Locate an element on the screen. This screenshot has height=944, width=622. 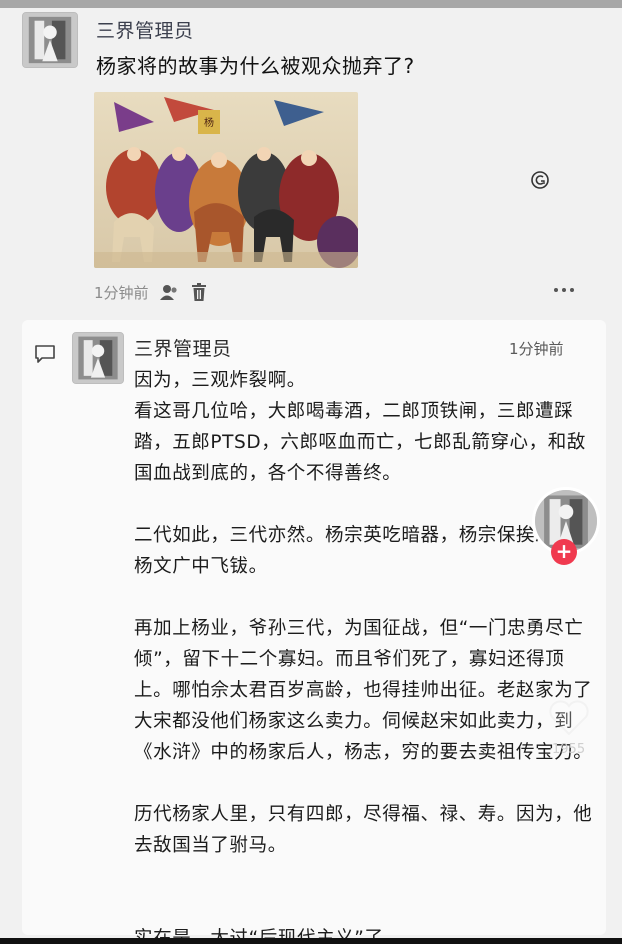
post-author-avatar is located at coordinates (50, 40).